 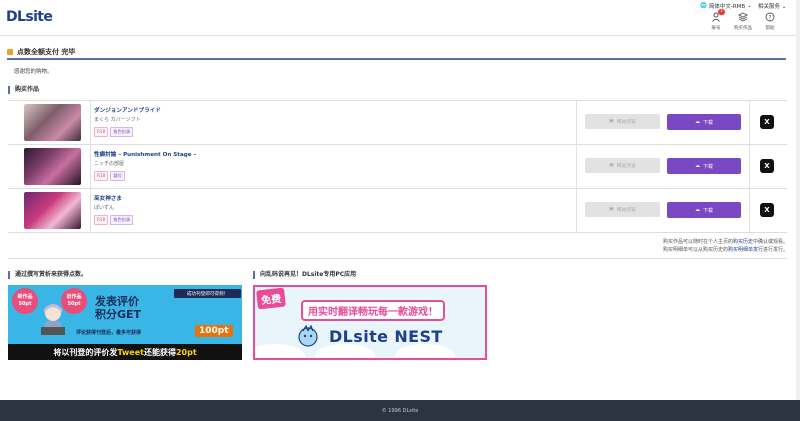 I want to click on review-sub-text: 评论获得刊登后，最多可获得, so click(x=109, y=333).